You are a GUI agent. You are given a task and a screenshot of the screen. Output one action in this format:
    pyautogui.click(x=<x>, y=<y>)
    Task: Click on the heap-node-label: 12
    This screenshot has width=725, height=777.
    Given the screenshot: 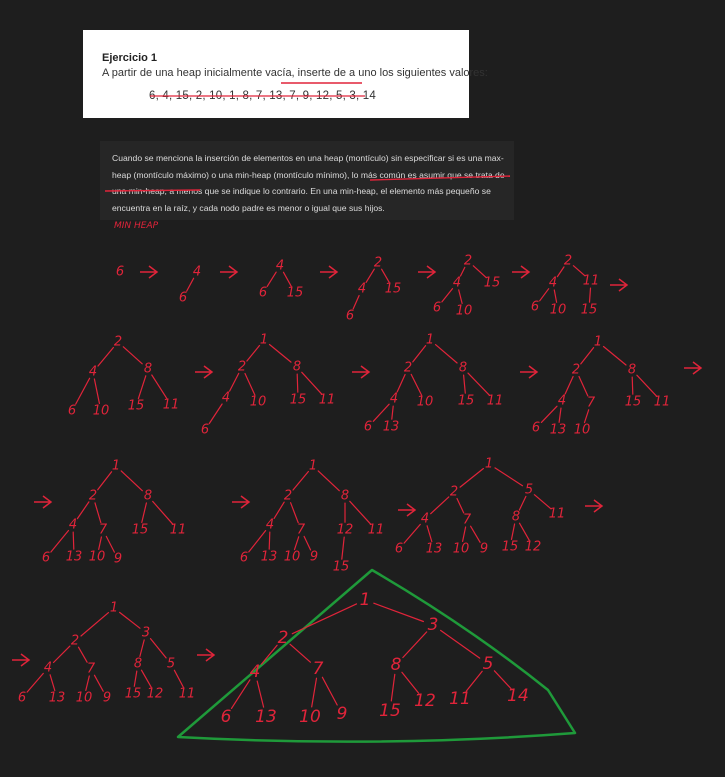 What is the action you would take?
    pyautogui.click(x=345, y=530)
    